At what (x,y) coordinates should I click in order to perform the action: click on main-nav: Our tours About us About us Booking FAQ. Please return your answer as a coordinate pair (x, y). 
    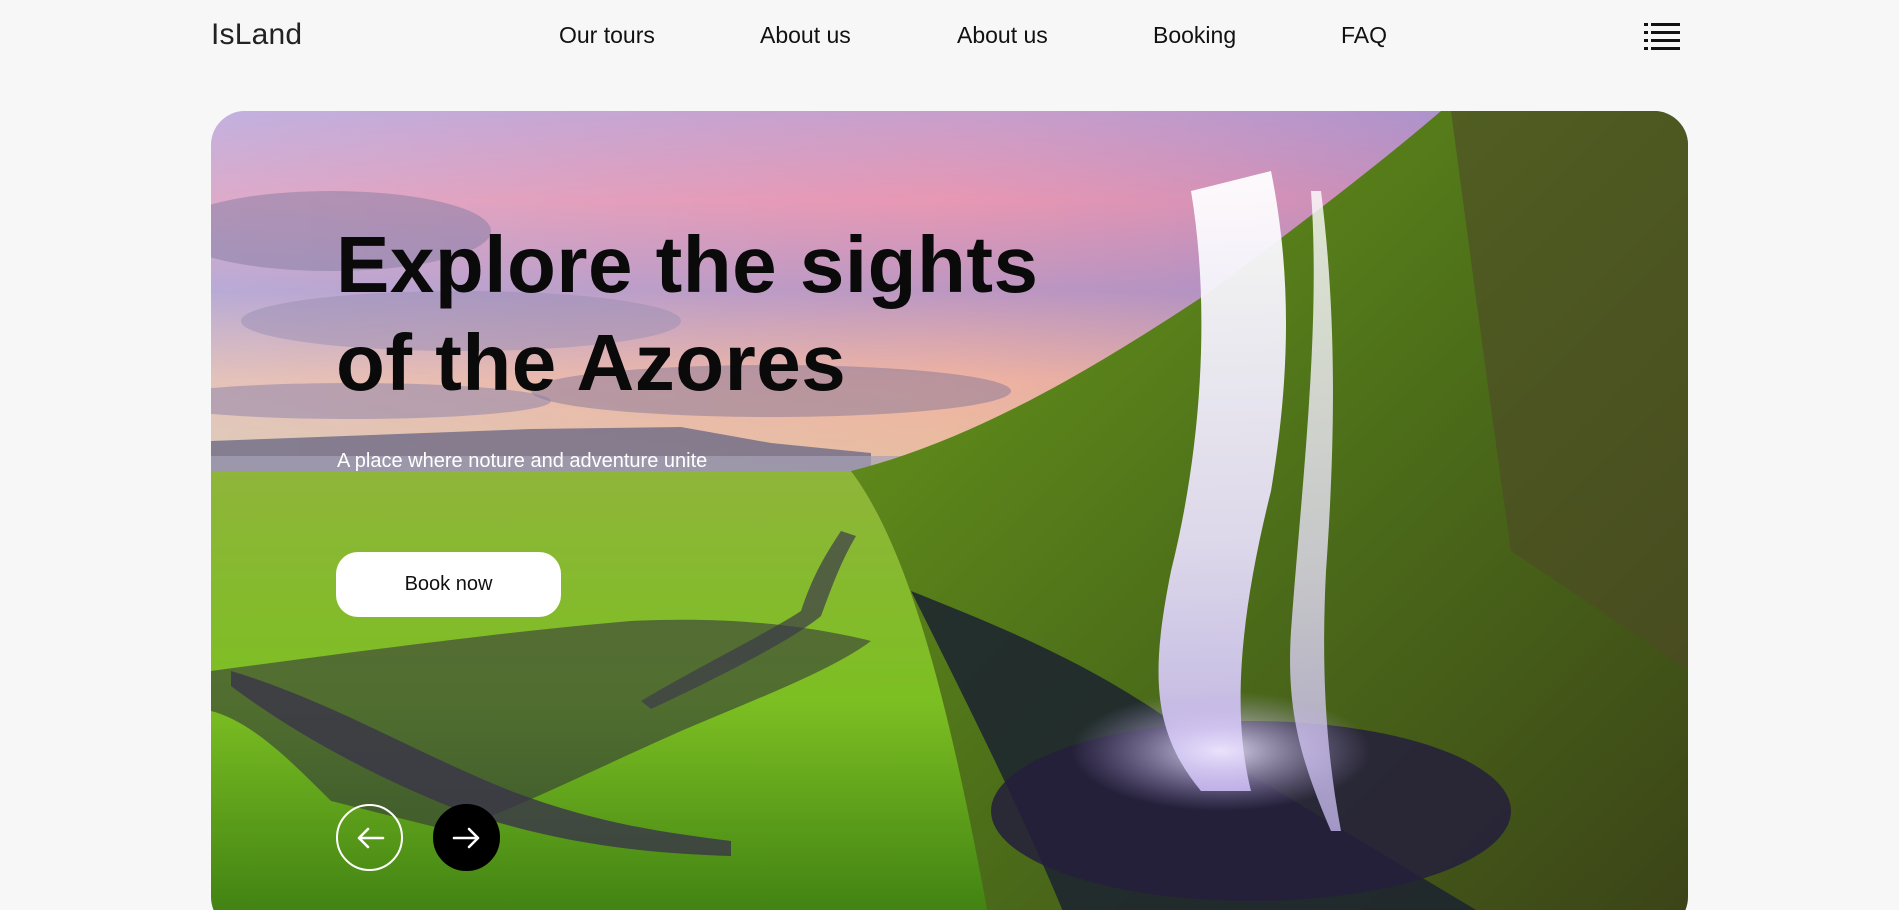
    Looking at the image, I should click on (949, 37).